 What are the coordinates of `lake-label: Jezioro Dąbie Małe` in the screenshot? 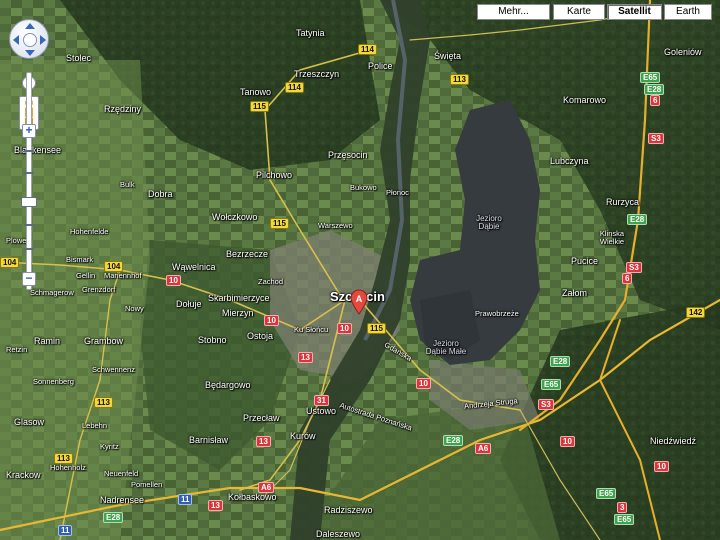 It's located at (446, 347).